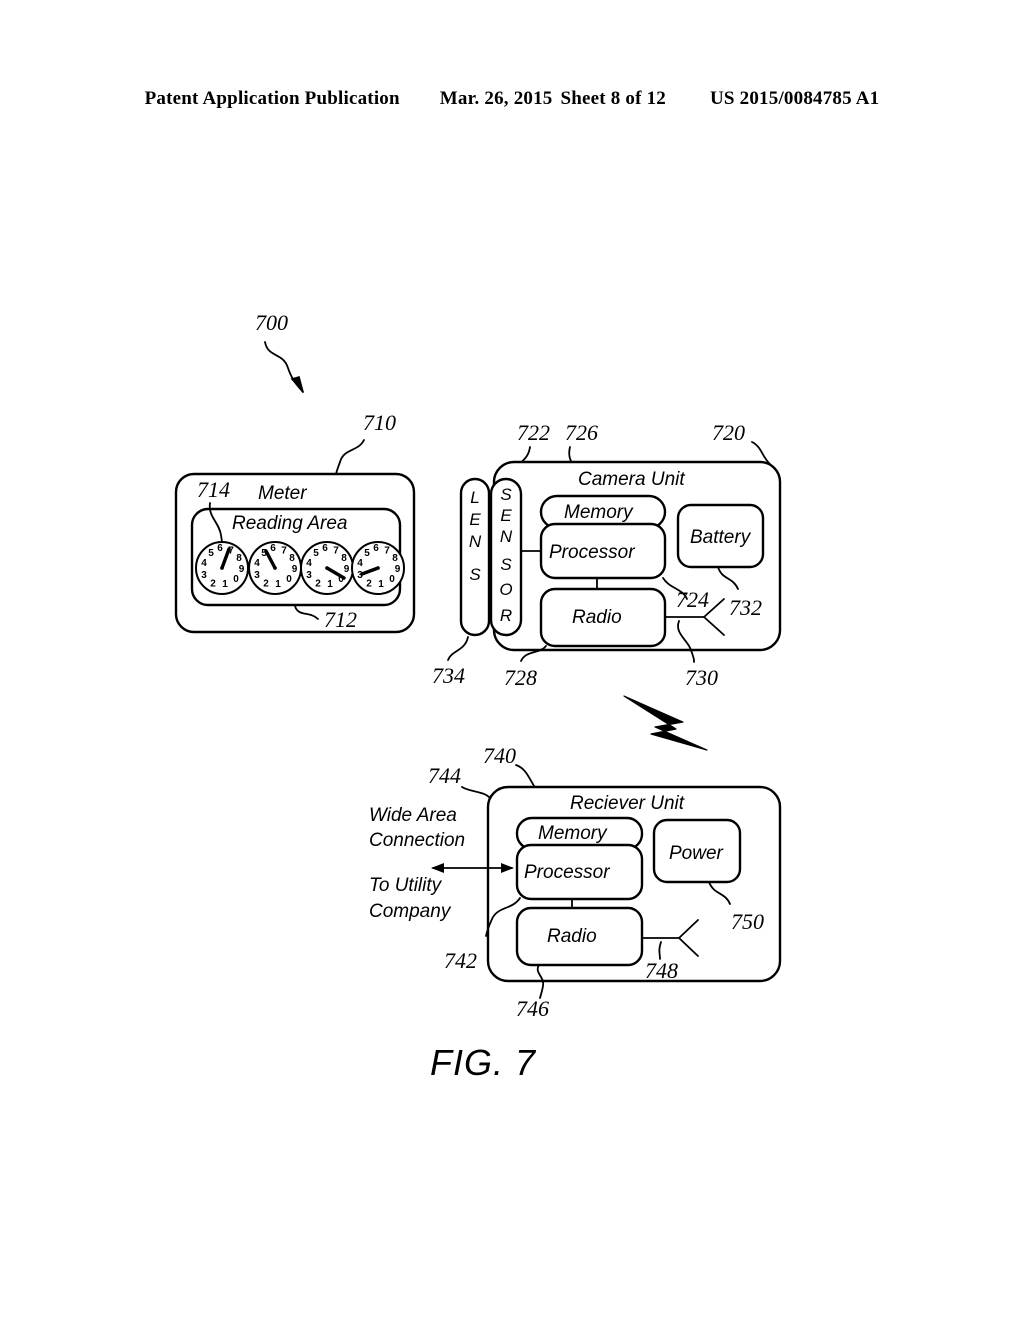 The width and height of the screenshot is (1024, 1320). What do you see at coordinates (266, 584) in the screenshot?
I see `dial-2-digit-2: 2` at bounding box center [266, 584].